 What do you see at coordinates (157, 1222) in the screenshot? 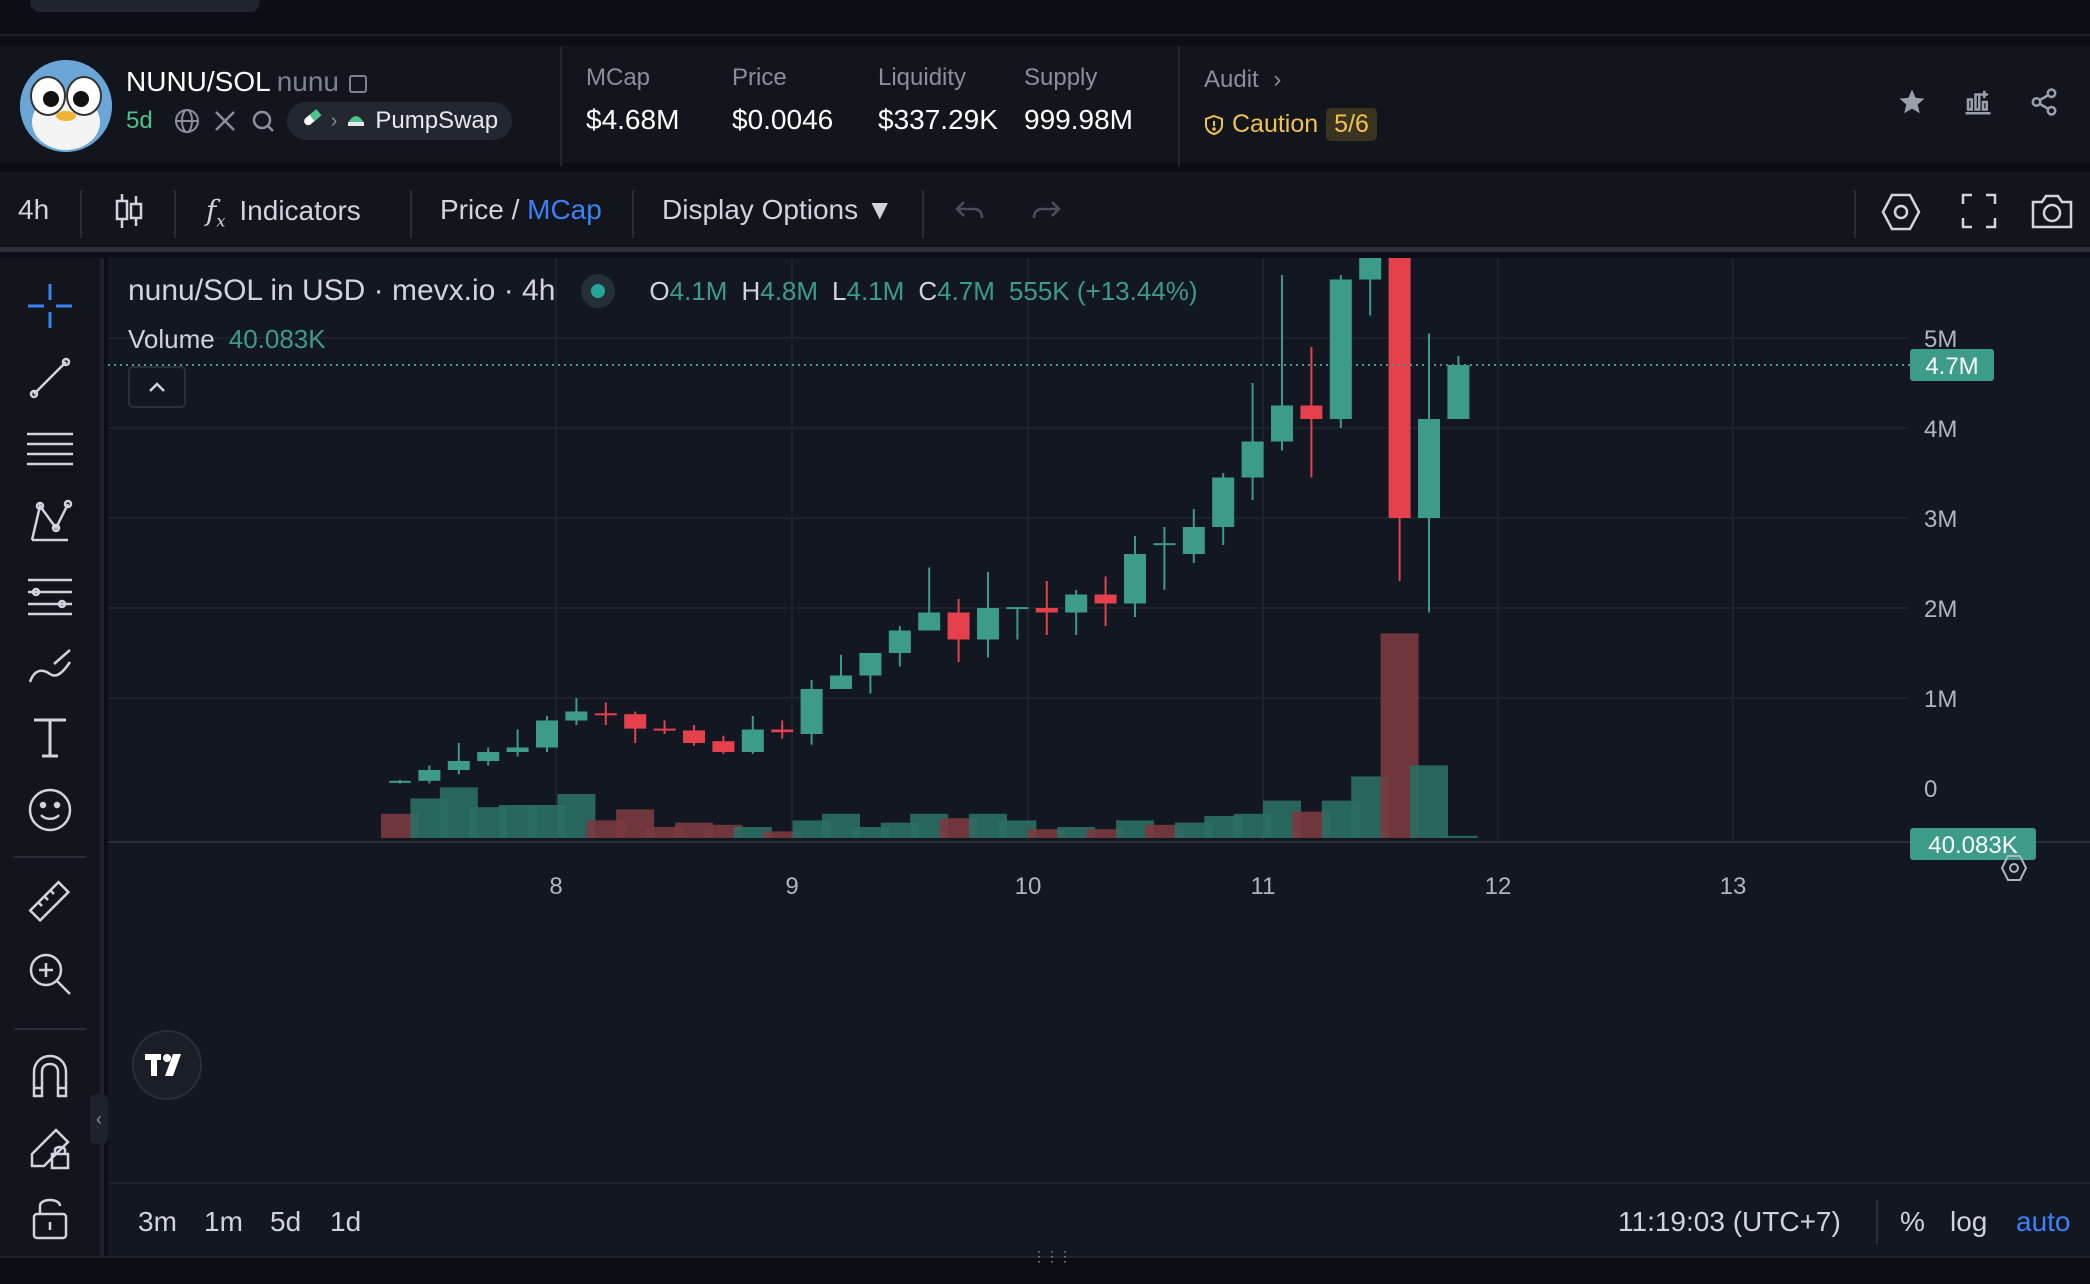
I see `range-3m: 3m` at bounding box center [157, 1222].